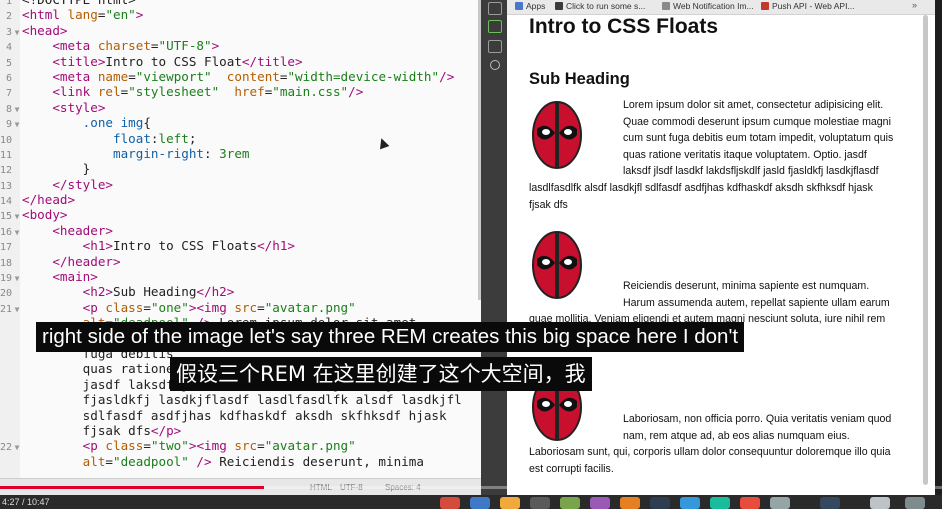 This screenshot has height=509, width=942. I want to click on code-token: ><img, so click(211, 446).